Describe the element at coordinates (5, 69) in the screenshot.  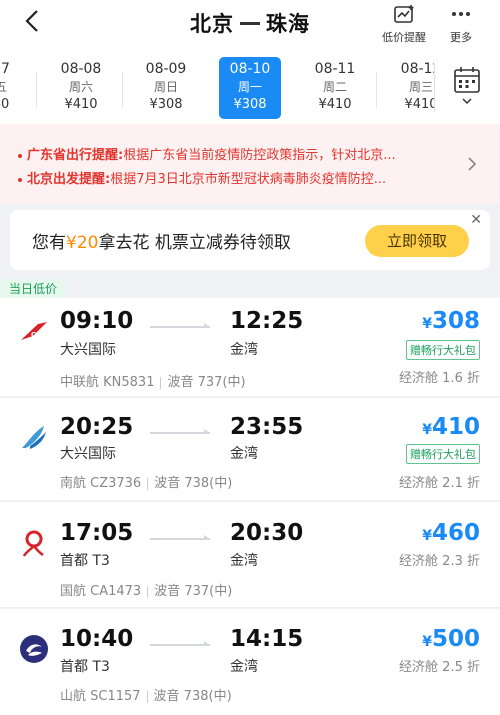
I see `date-label: 07` at that location.